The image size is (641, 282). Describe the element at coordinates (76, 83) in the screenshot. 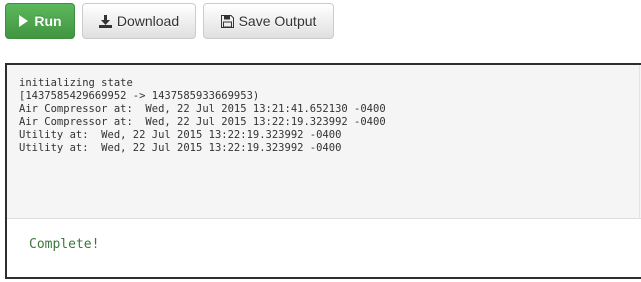

I see `log-line: initializing state` at that location.